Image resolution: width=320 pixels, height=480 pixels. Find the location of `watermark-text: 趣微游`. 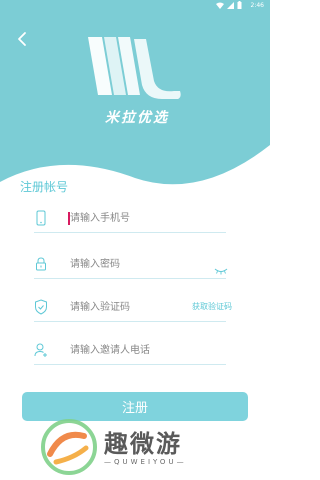

watermark-text: 趣微游 is located at coordinates (143, 444).